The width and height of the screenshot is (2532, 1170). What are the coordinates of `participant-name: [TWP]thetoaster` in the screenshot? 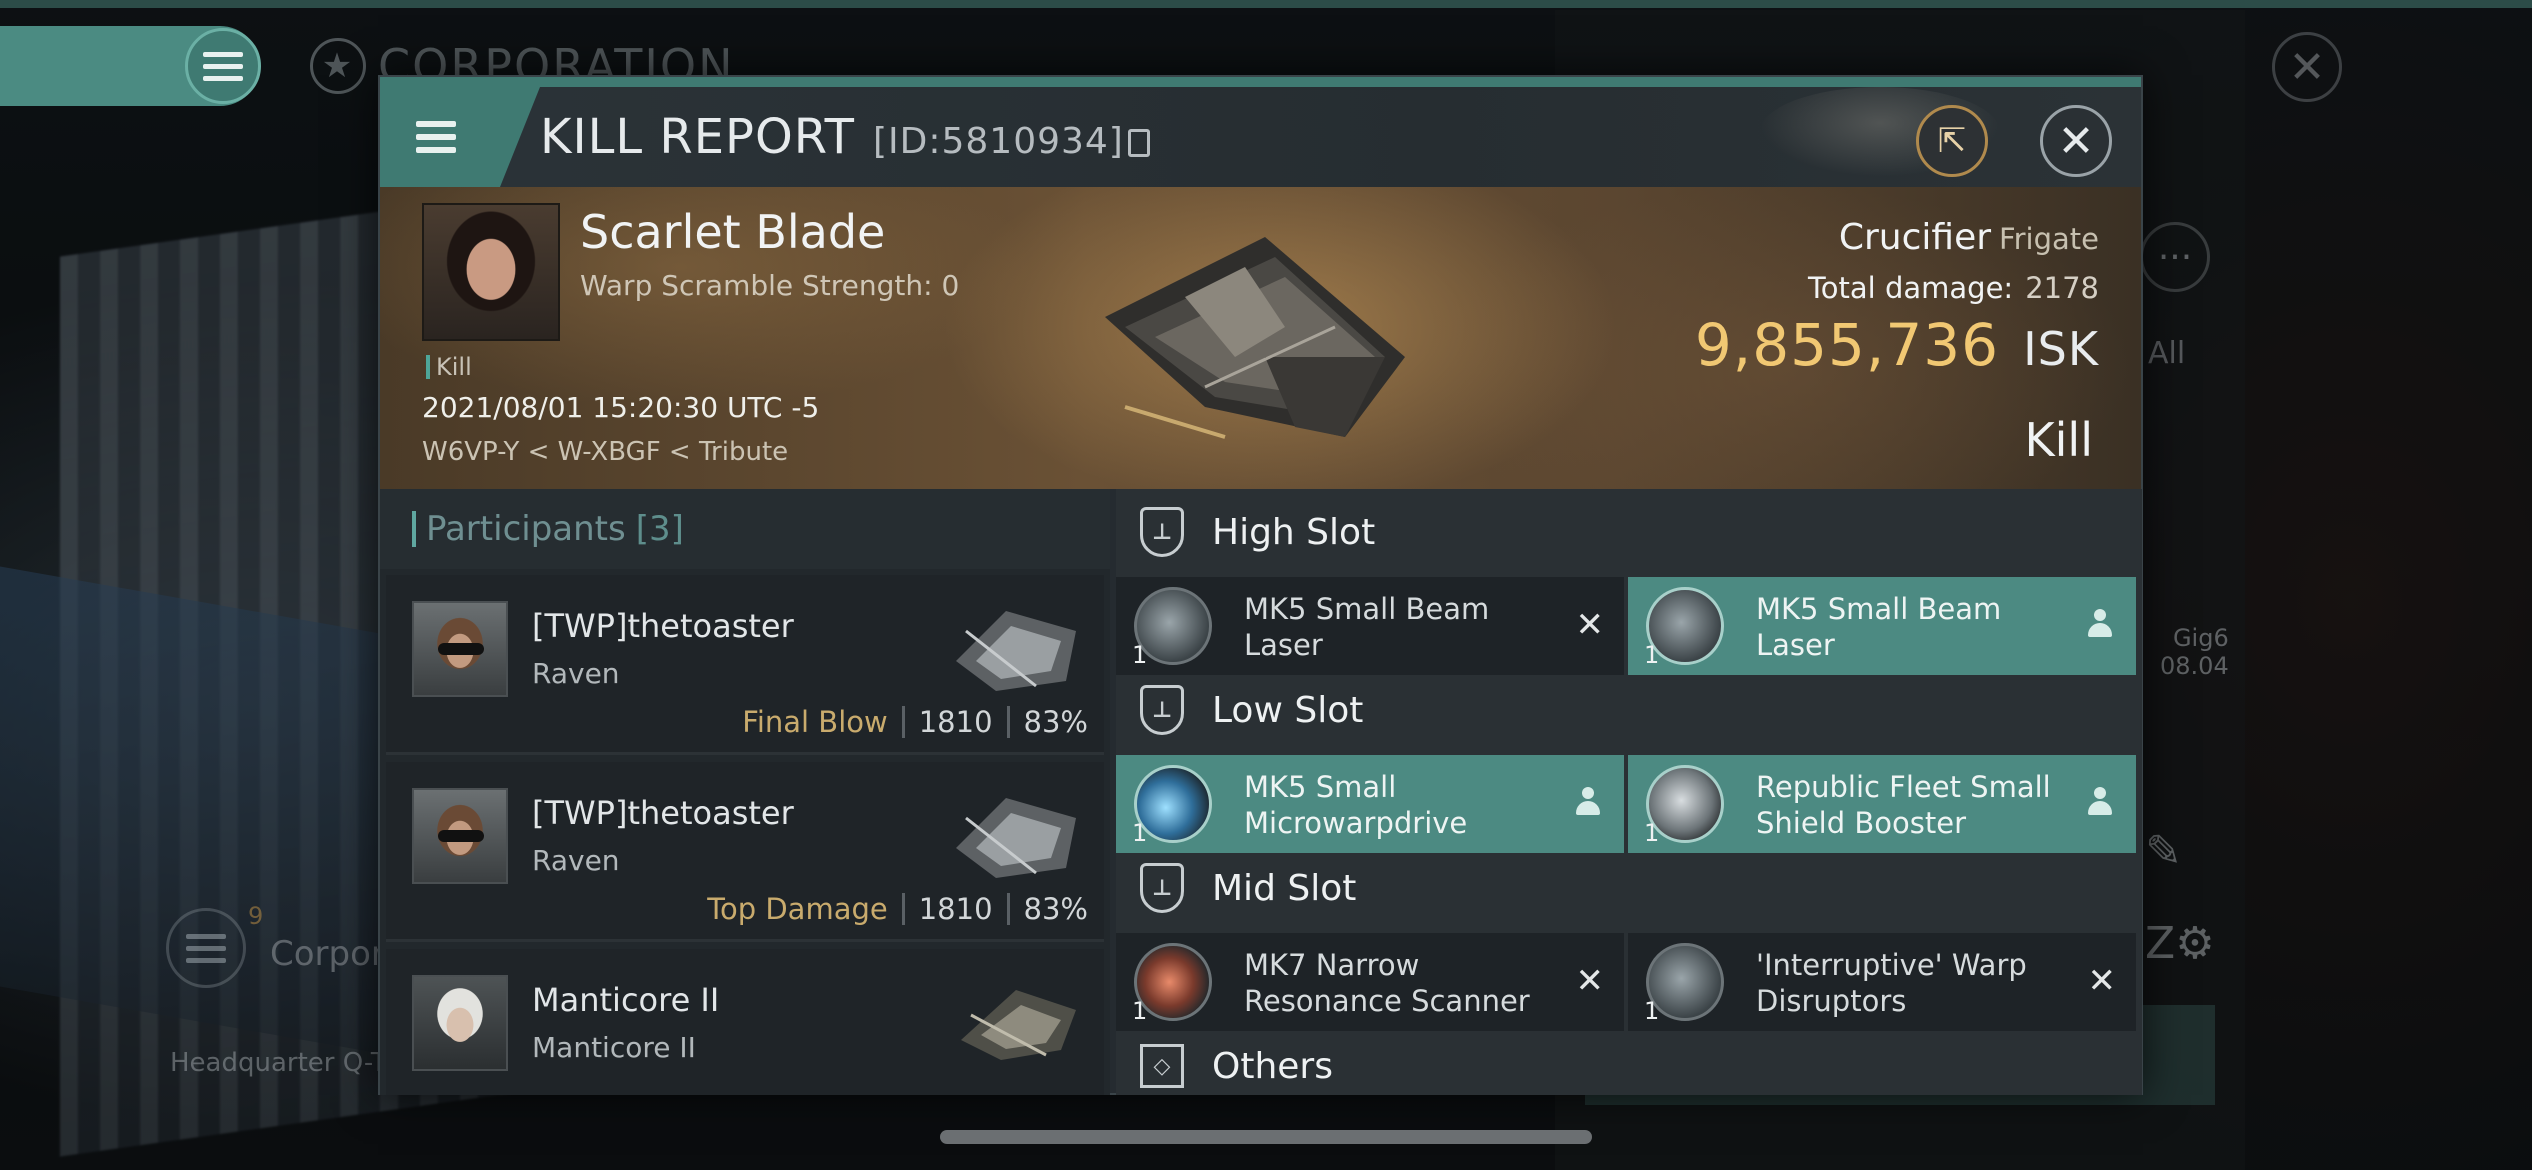 It's located at (663, 813).